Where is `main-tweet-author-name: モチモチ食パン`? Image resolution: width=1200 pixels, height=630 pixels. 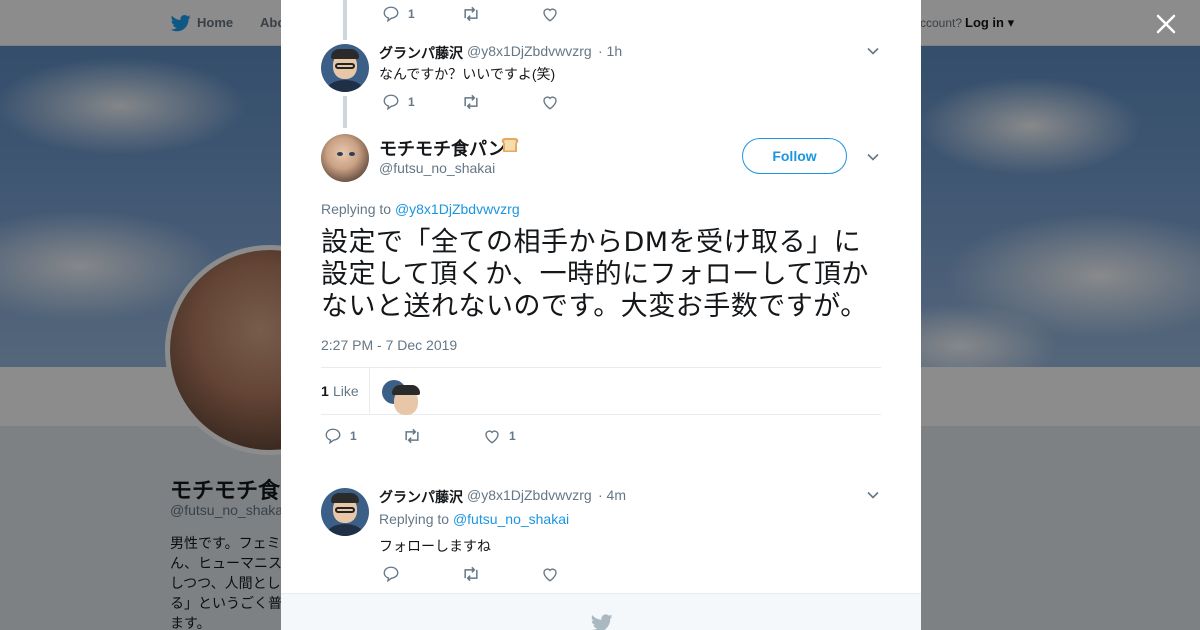
main-tweet-author-name: モチモチ食パン is located at coordinates (442, 148).